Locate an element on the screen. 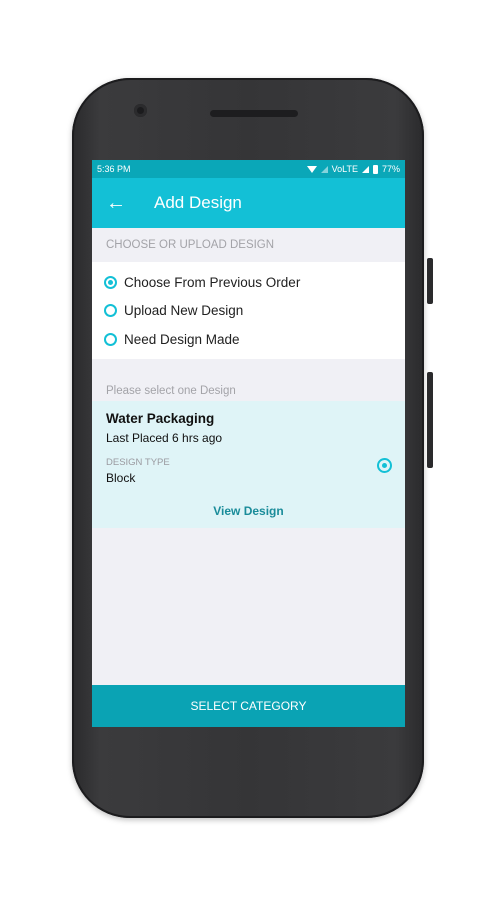 This screenshot has width=500, height=900. battery-level: 77% is located at coordinates (390, 169).